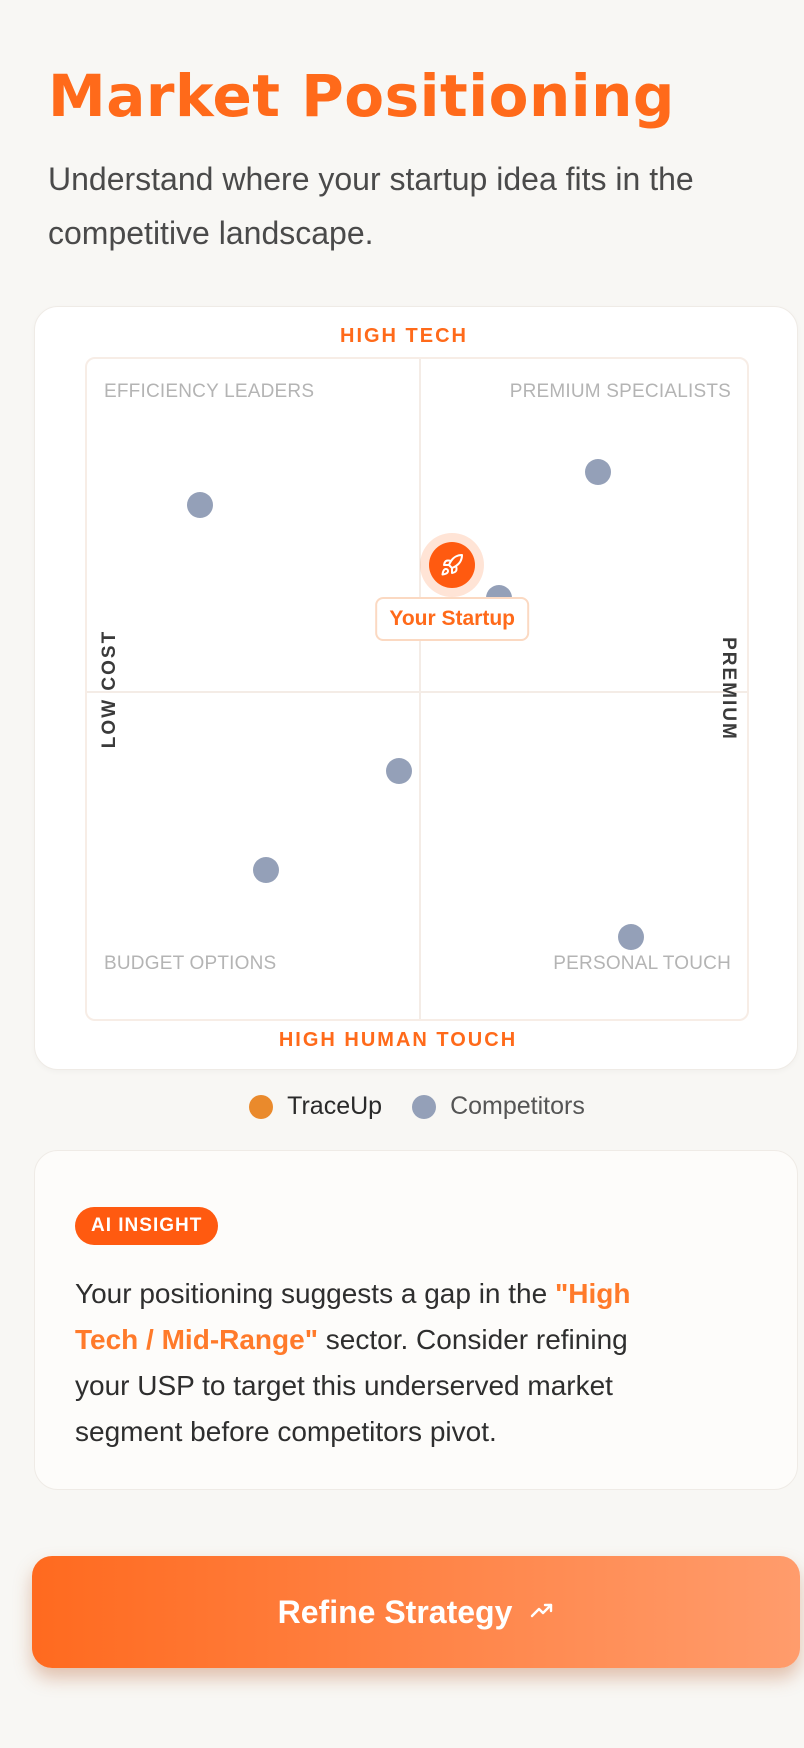  I want to click on rocket-icon, so click(452, 564).